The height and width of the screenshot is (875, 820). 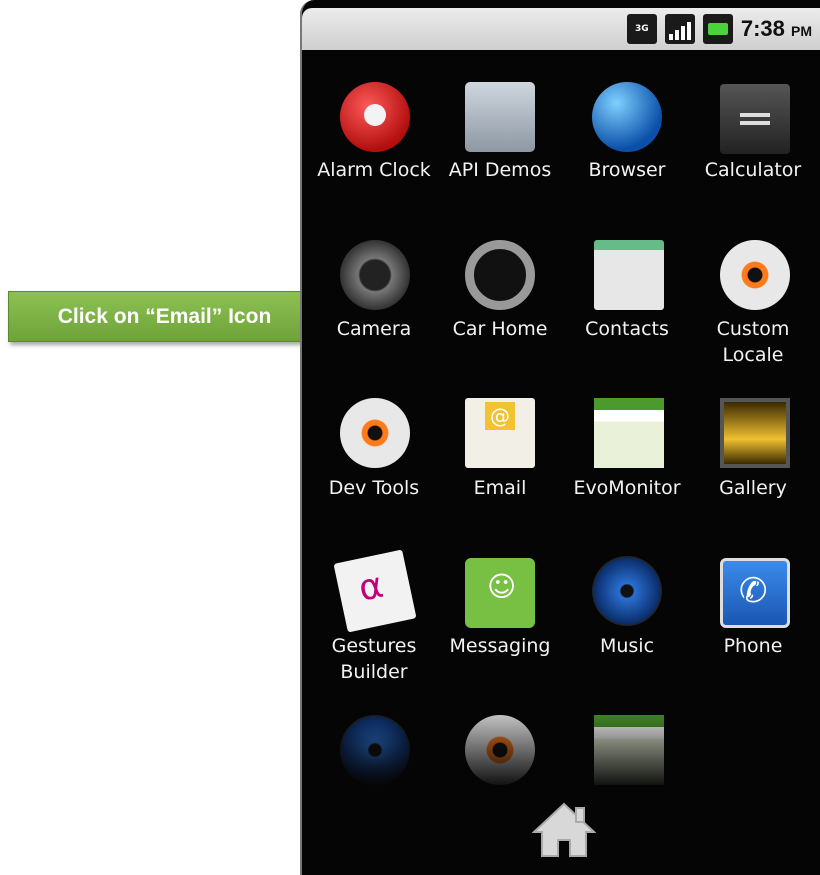 What do you see at coordinates (627, 117) in the screenshot?
I see `globe-icon` at bounding box center [627, 117].